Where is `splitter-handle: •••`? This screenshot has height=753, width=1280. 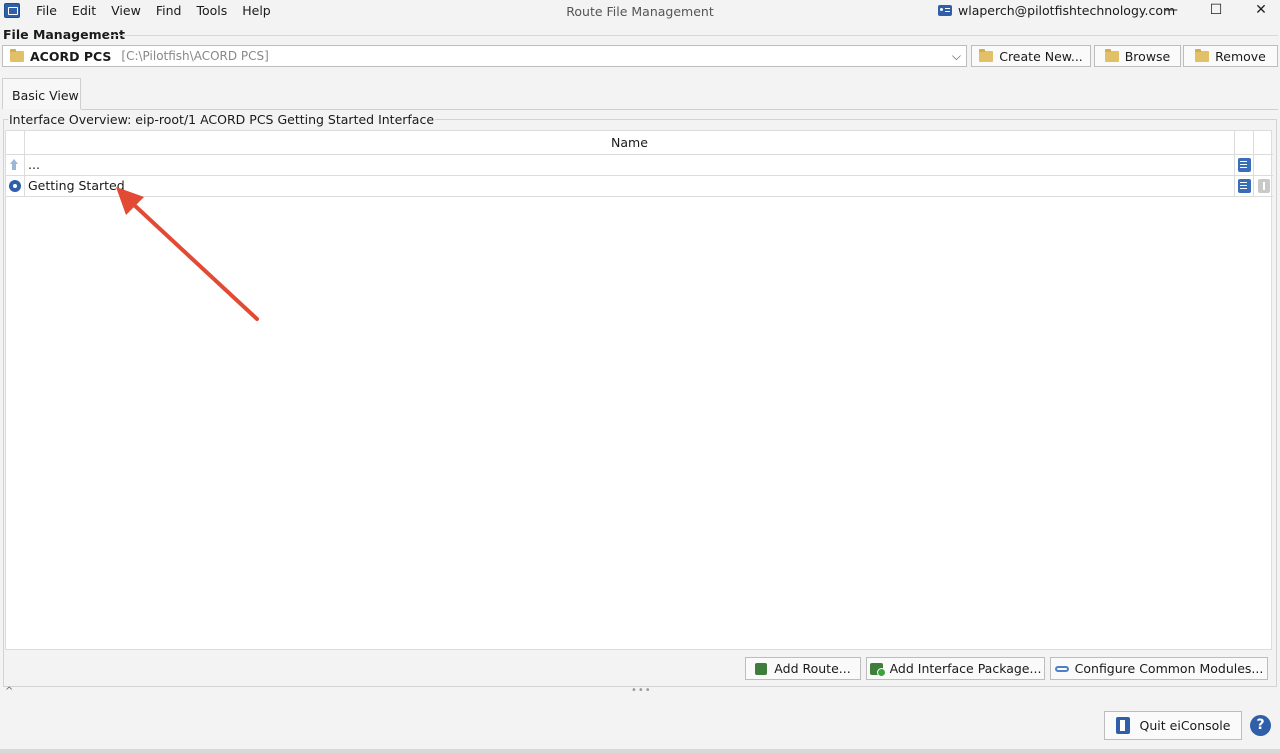 splitter-handle: ••• is located at coordinates (641, 690).